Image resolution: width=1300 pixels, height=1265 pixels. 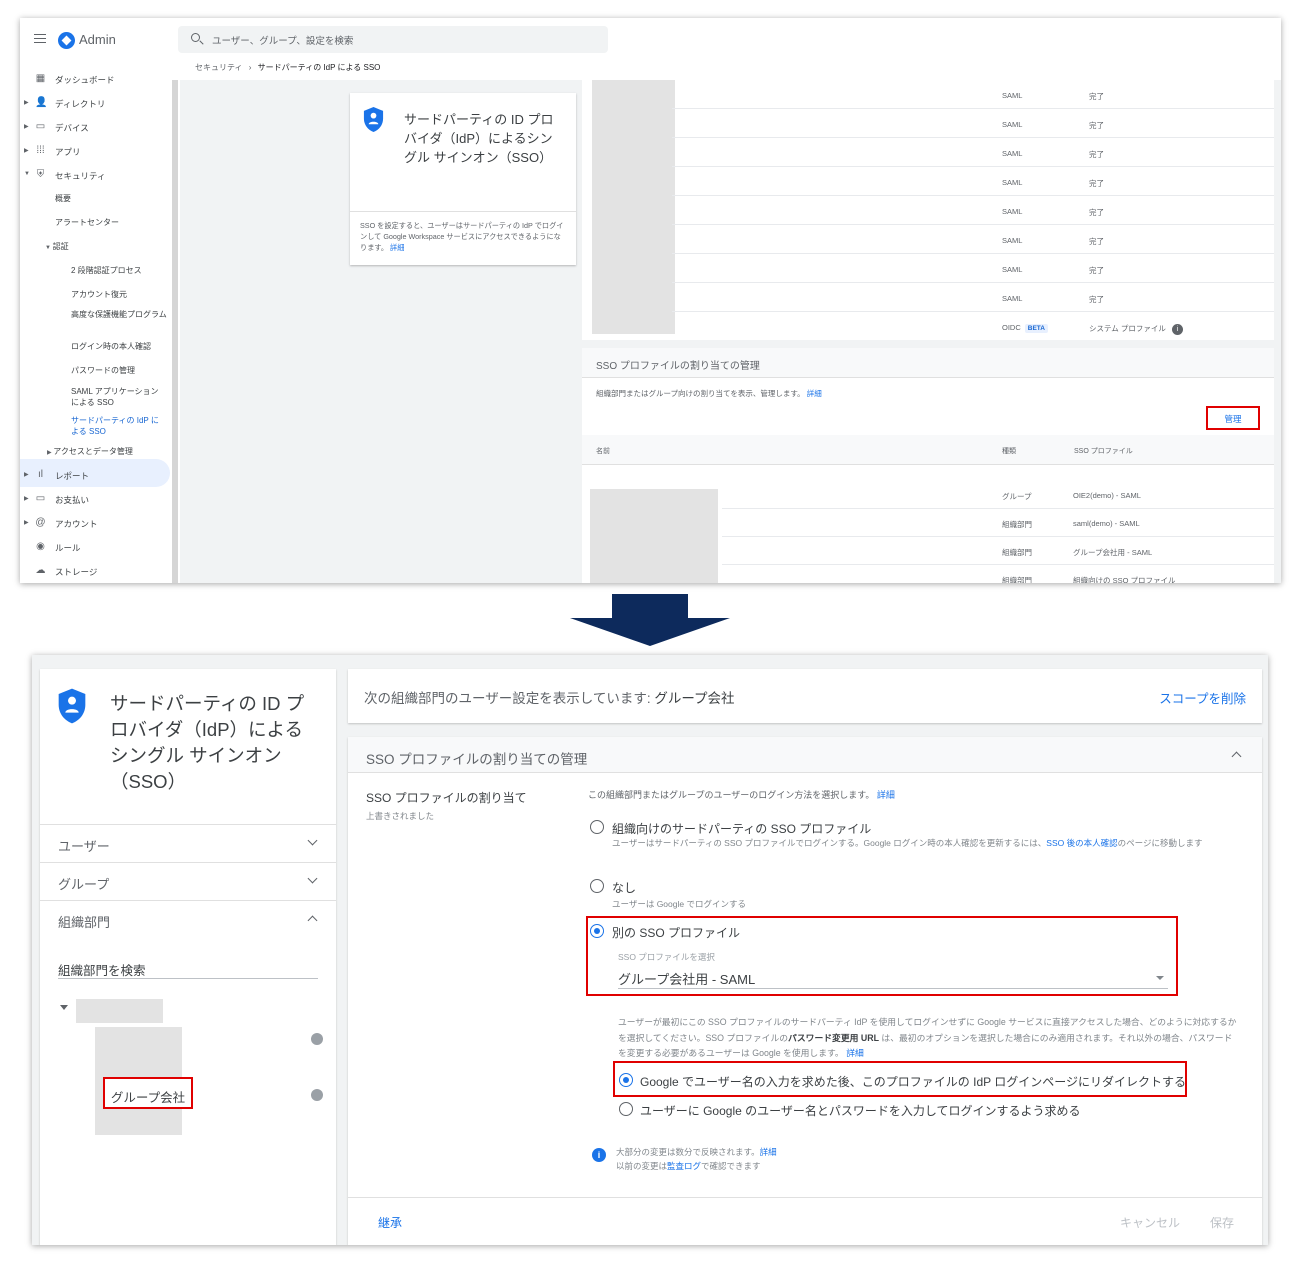 I want to click on sidebar-item-reports: ▶ ıl レポート, so click(x=95, y=475).